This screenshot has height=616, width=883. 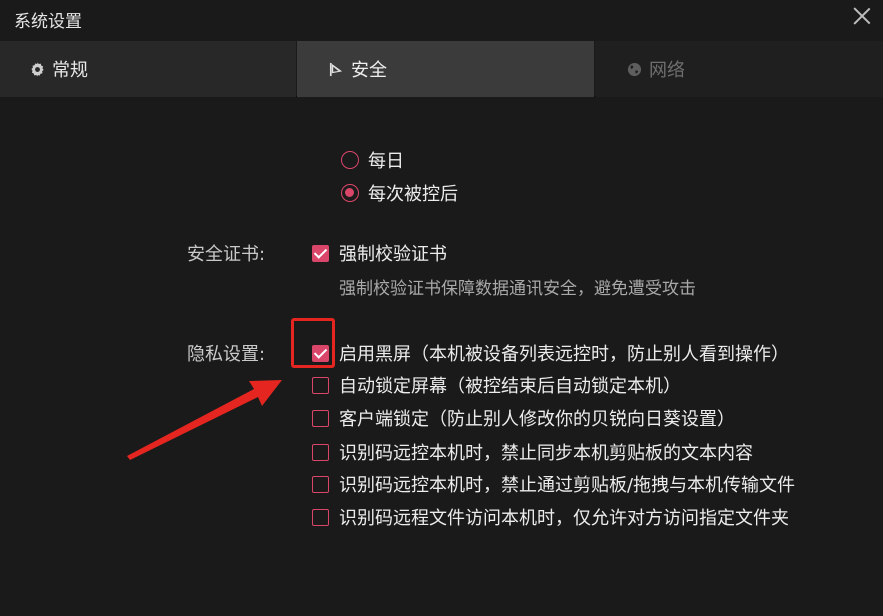 I want to click on tab-label: 安全, so click(x=369, y=70).